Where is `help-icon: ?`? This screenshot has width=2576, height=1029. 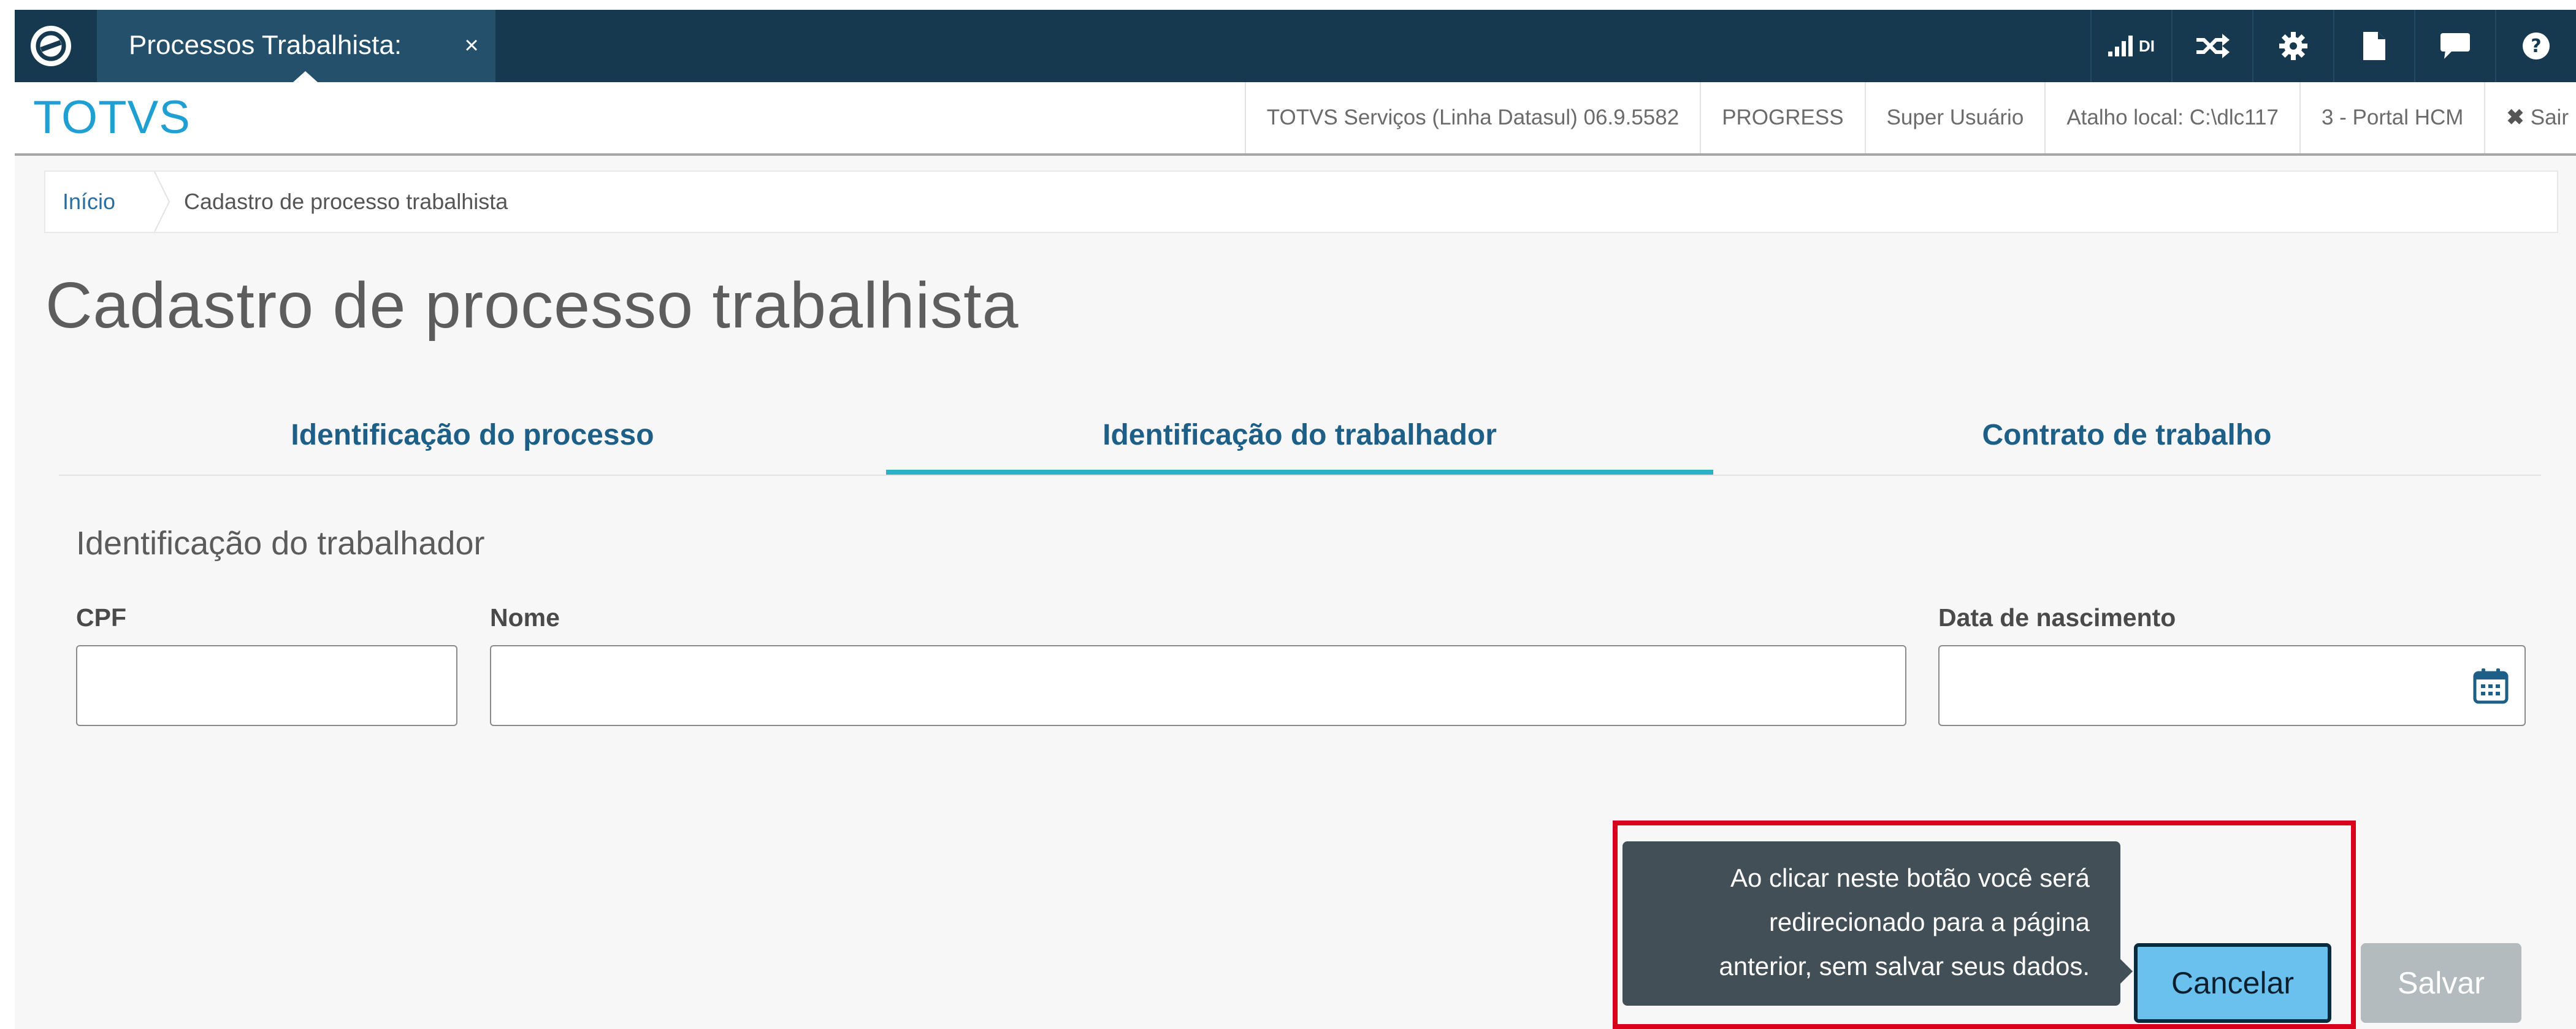
help-icon: ? is located at coordinates (2535, 46).